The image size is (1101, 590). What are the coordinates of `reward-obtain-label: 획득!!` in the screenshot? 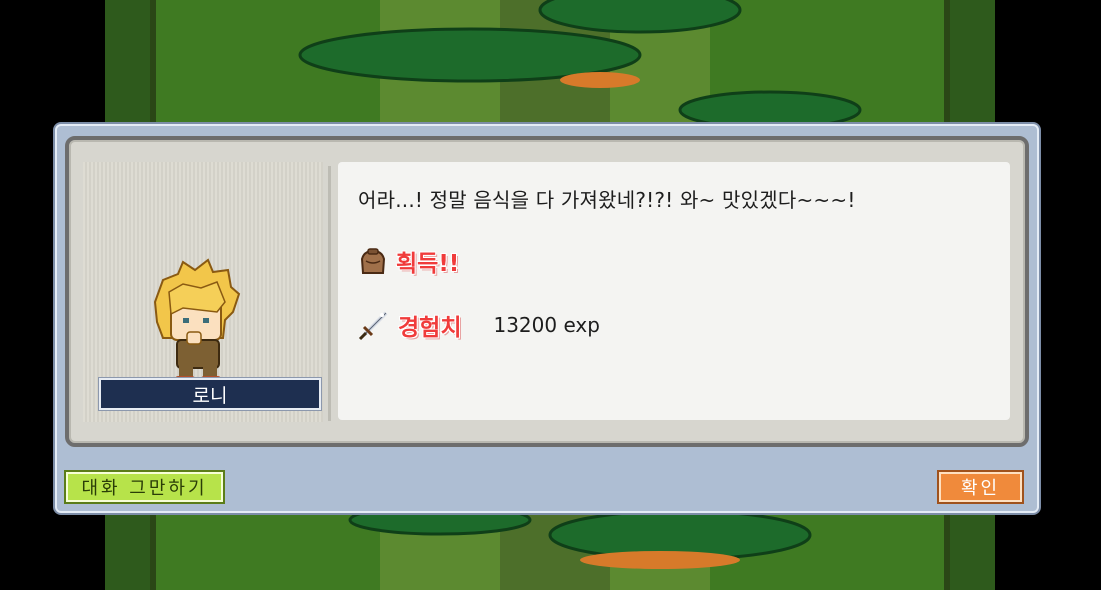 It's located at (428, 264).